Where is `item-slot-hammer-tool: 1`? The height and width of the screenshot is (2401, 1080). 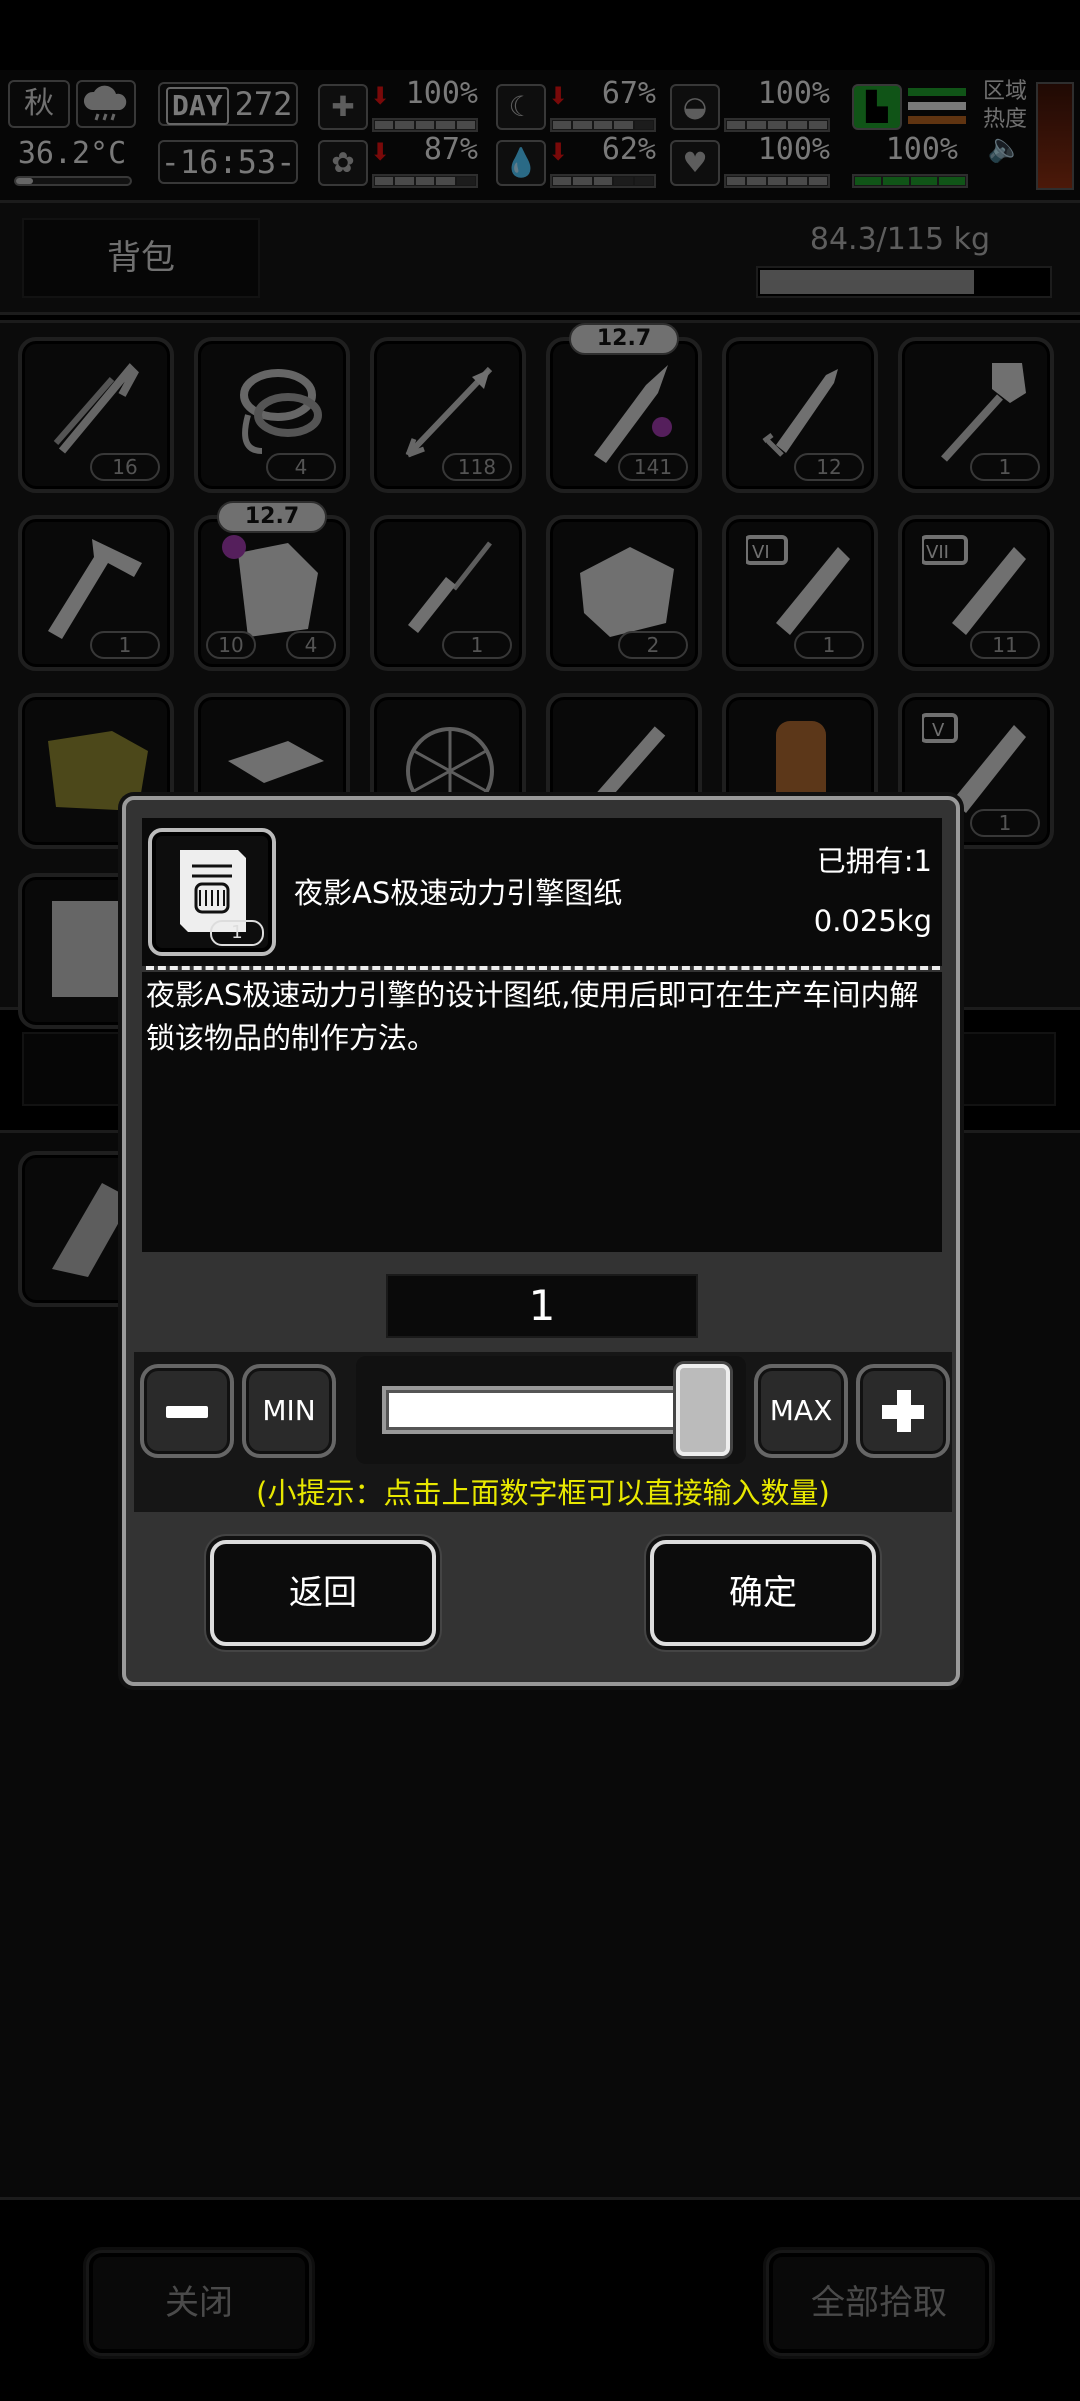 item-slot-hammer-tool: 1 is located at coordinates (96, 593).